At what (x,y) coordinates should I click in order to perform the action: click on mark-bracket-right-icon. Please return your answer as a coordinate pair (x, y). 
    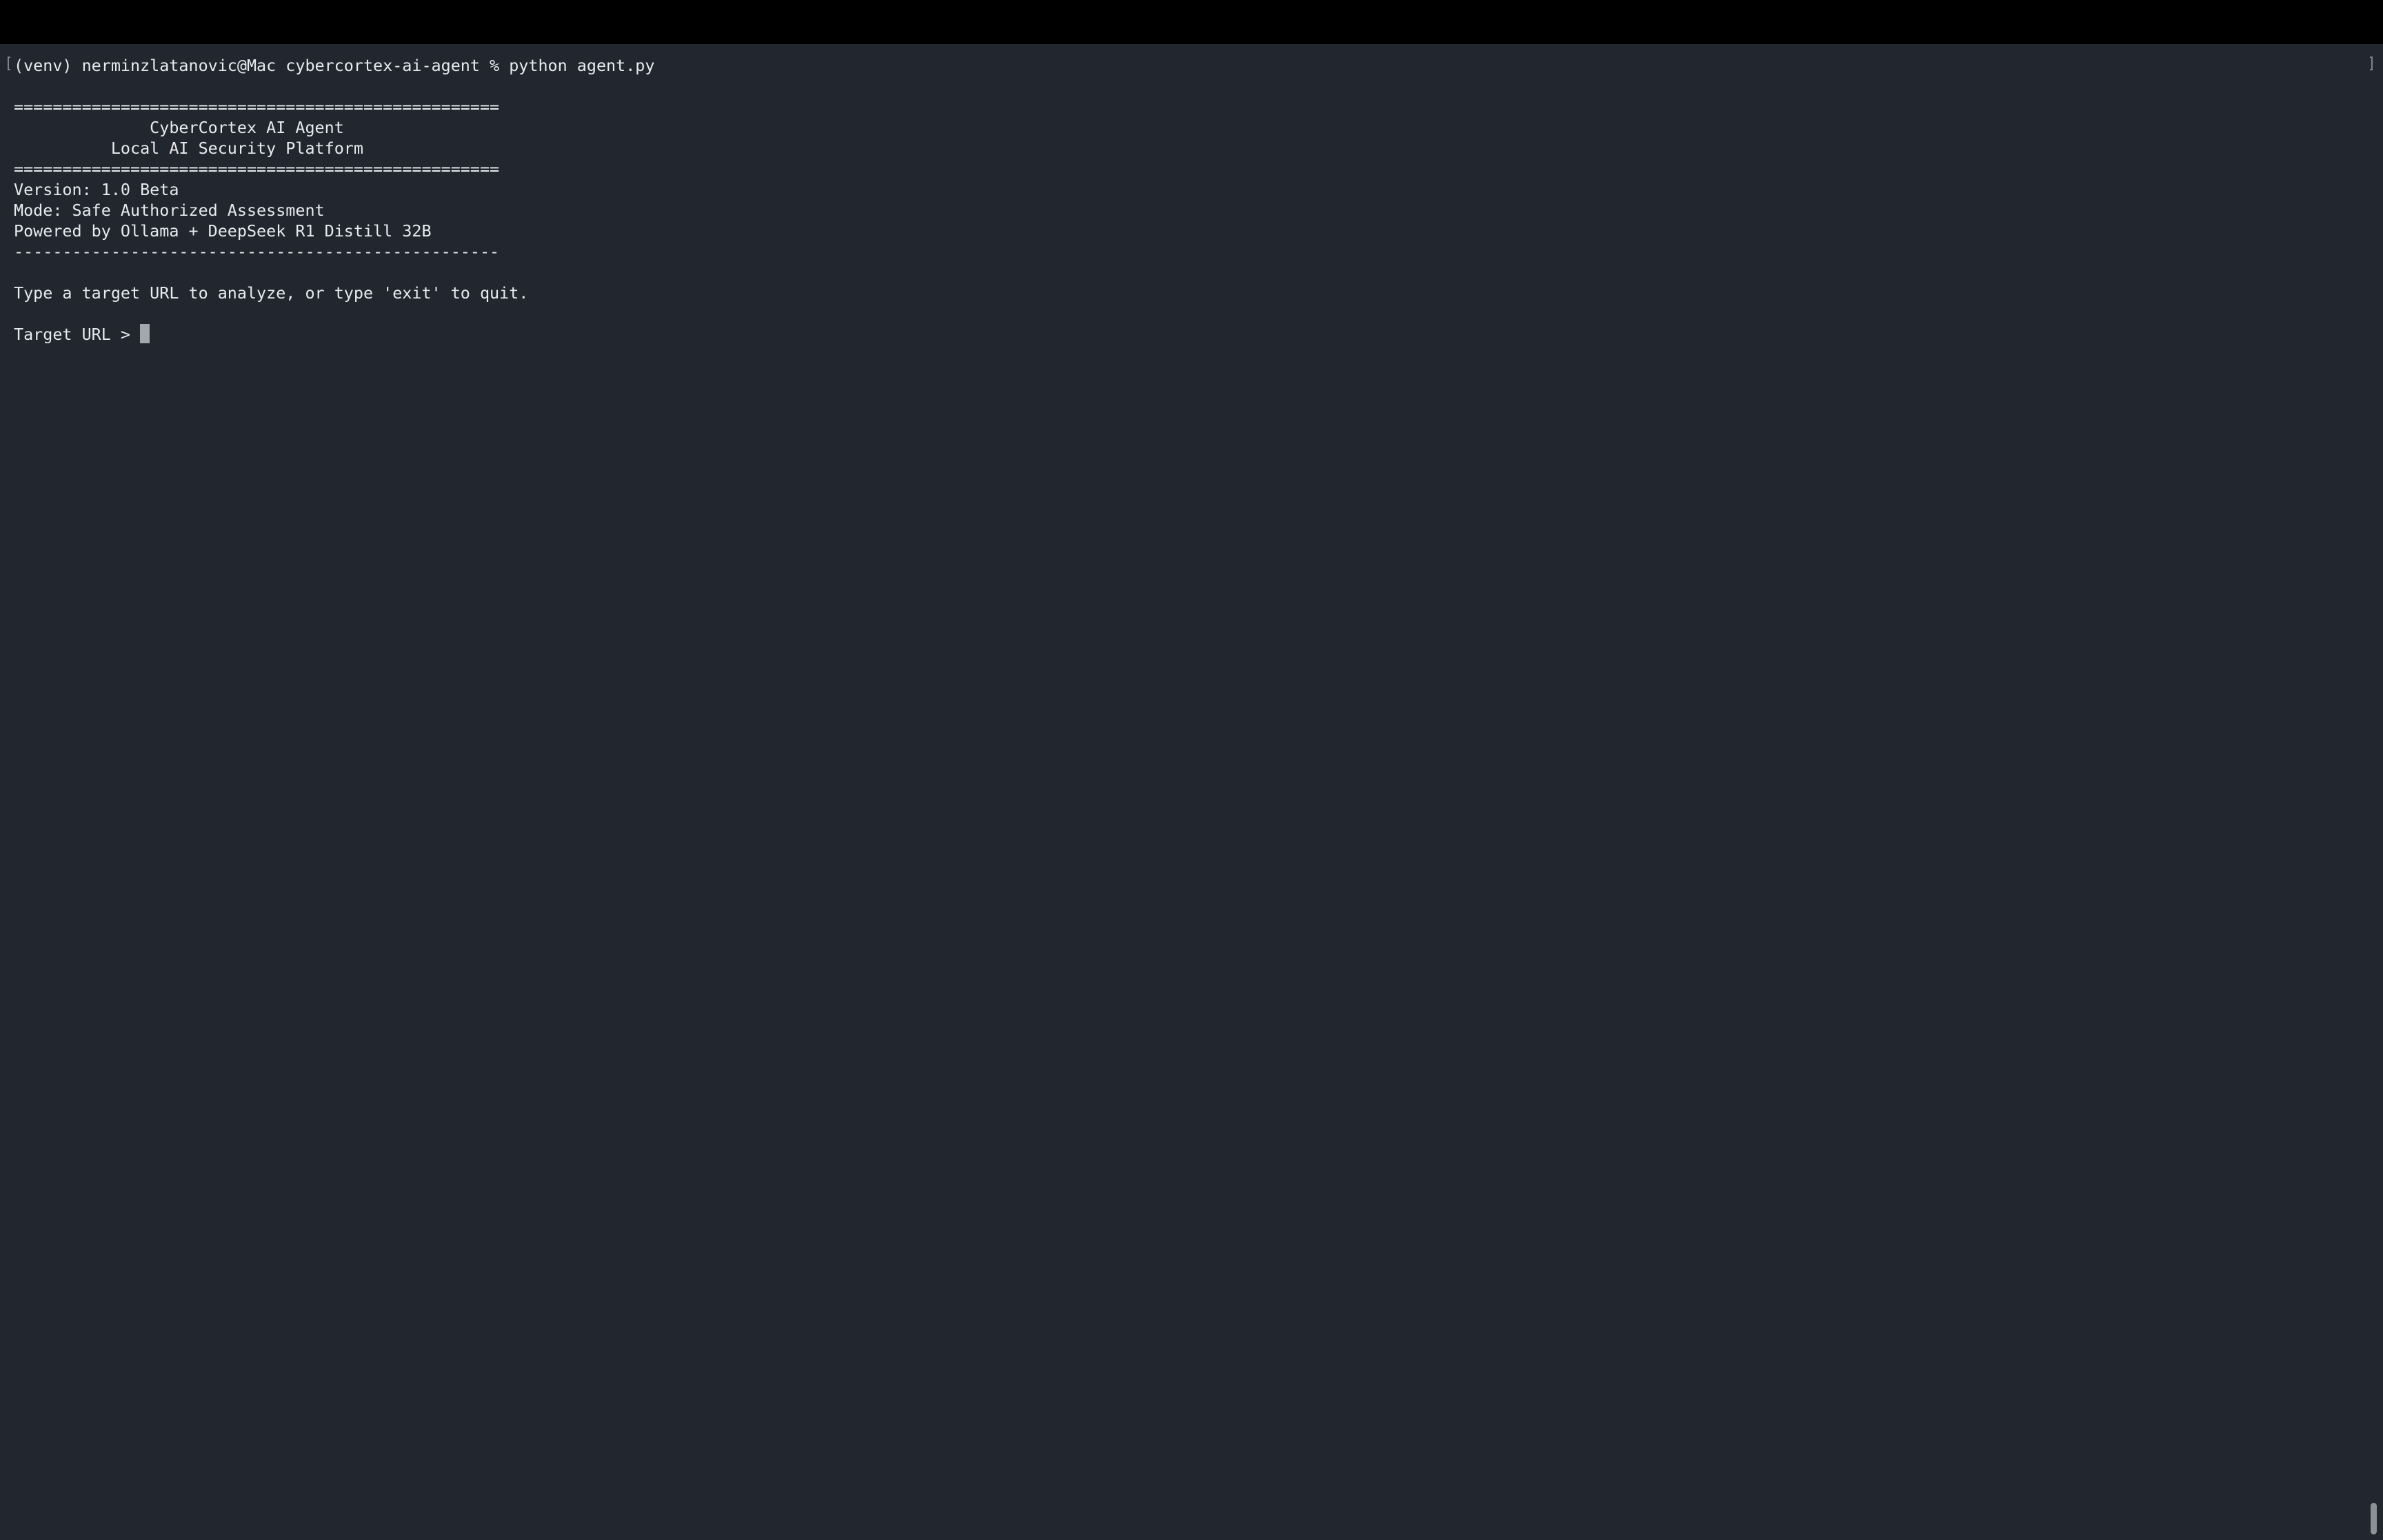
    Looking at the image, I should click on (2371, 64).